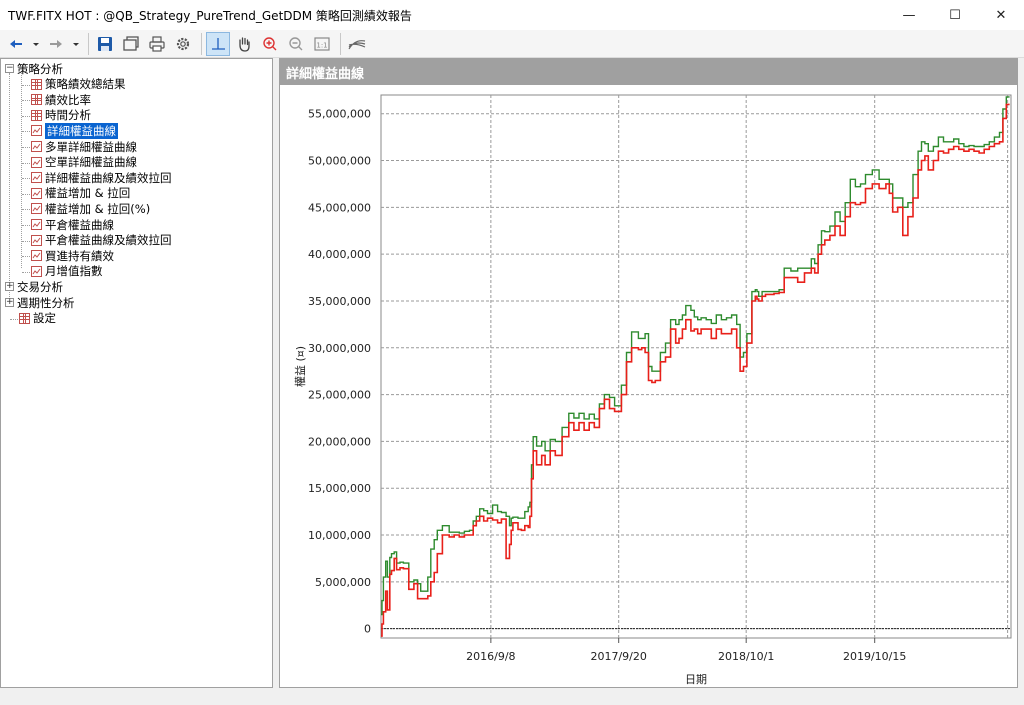 The width and height of the screenshot is (1024, 705). I want to click on tree-item: 權益增加 & 拉回(%), so click(90, 208).